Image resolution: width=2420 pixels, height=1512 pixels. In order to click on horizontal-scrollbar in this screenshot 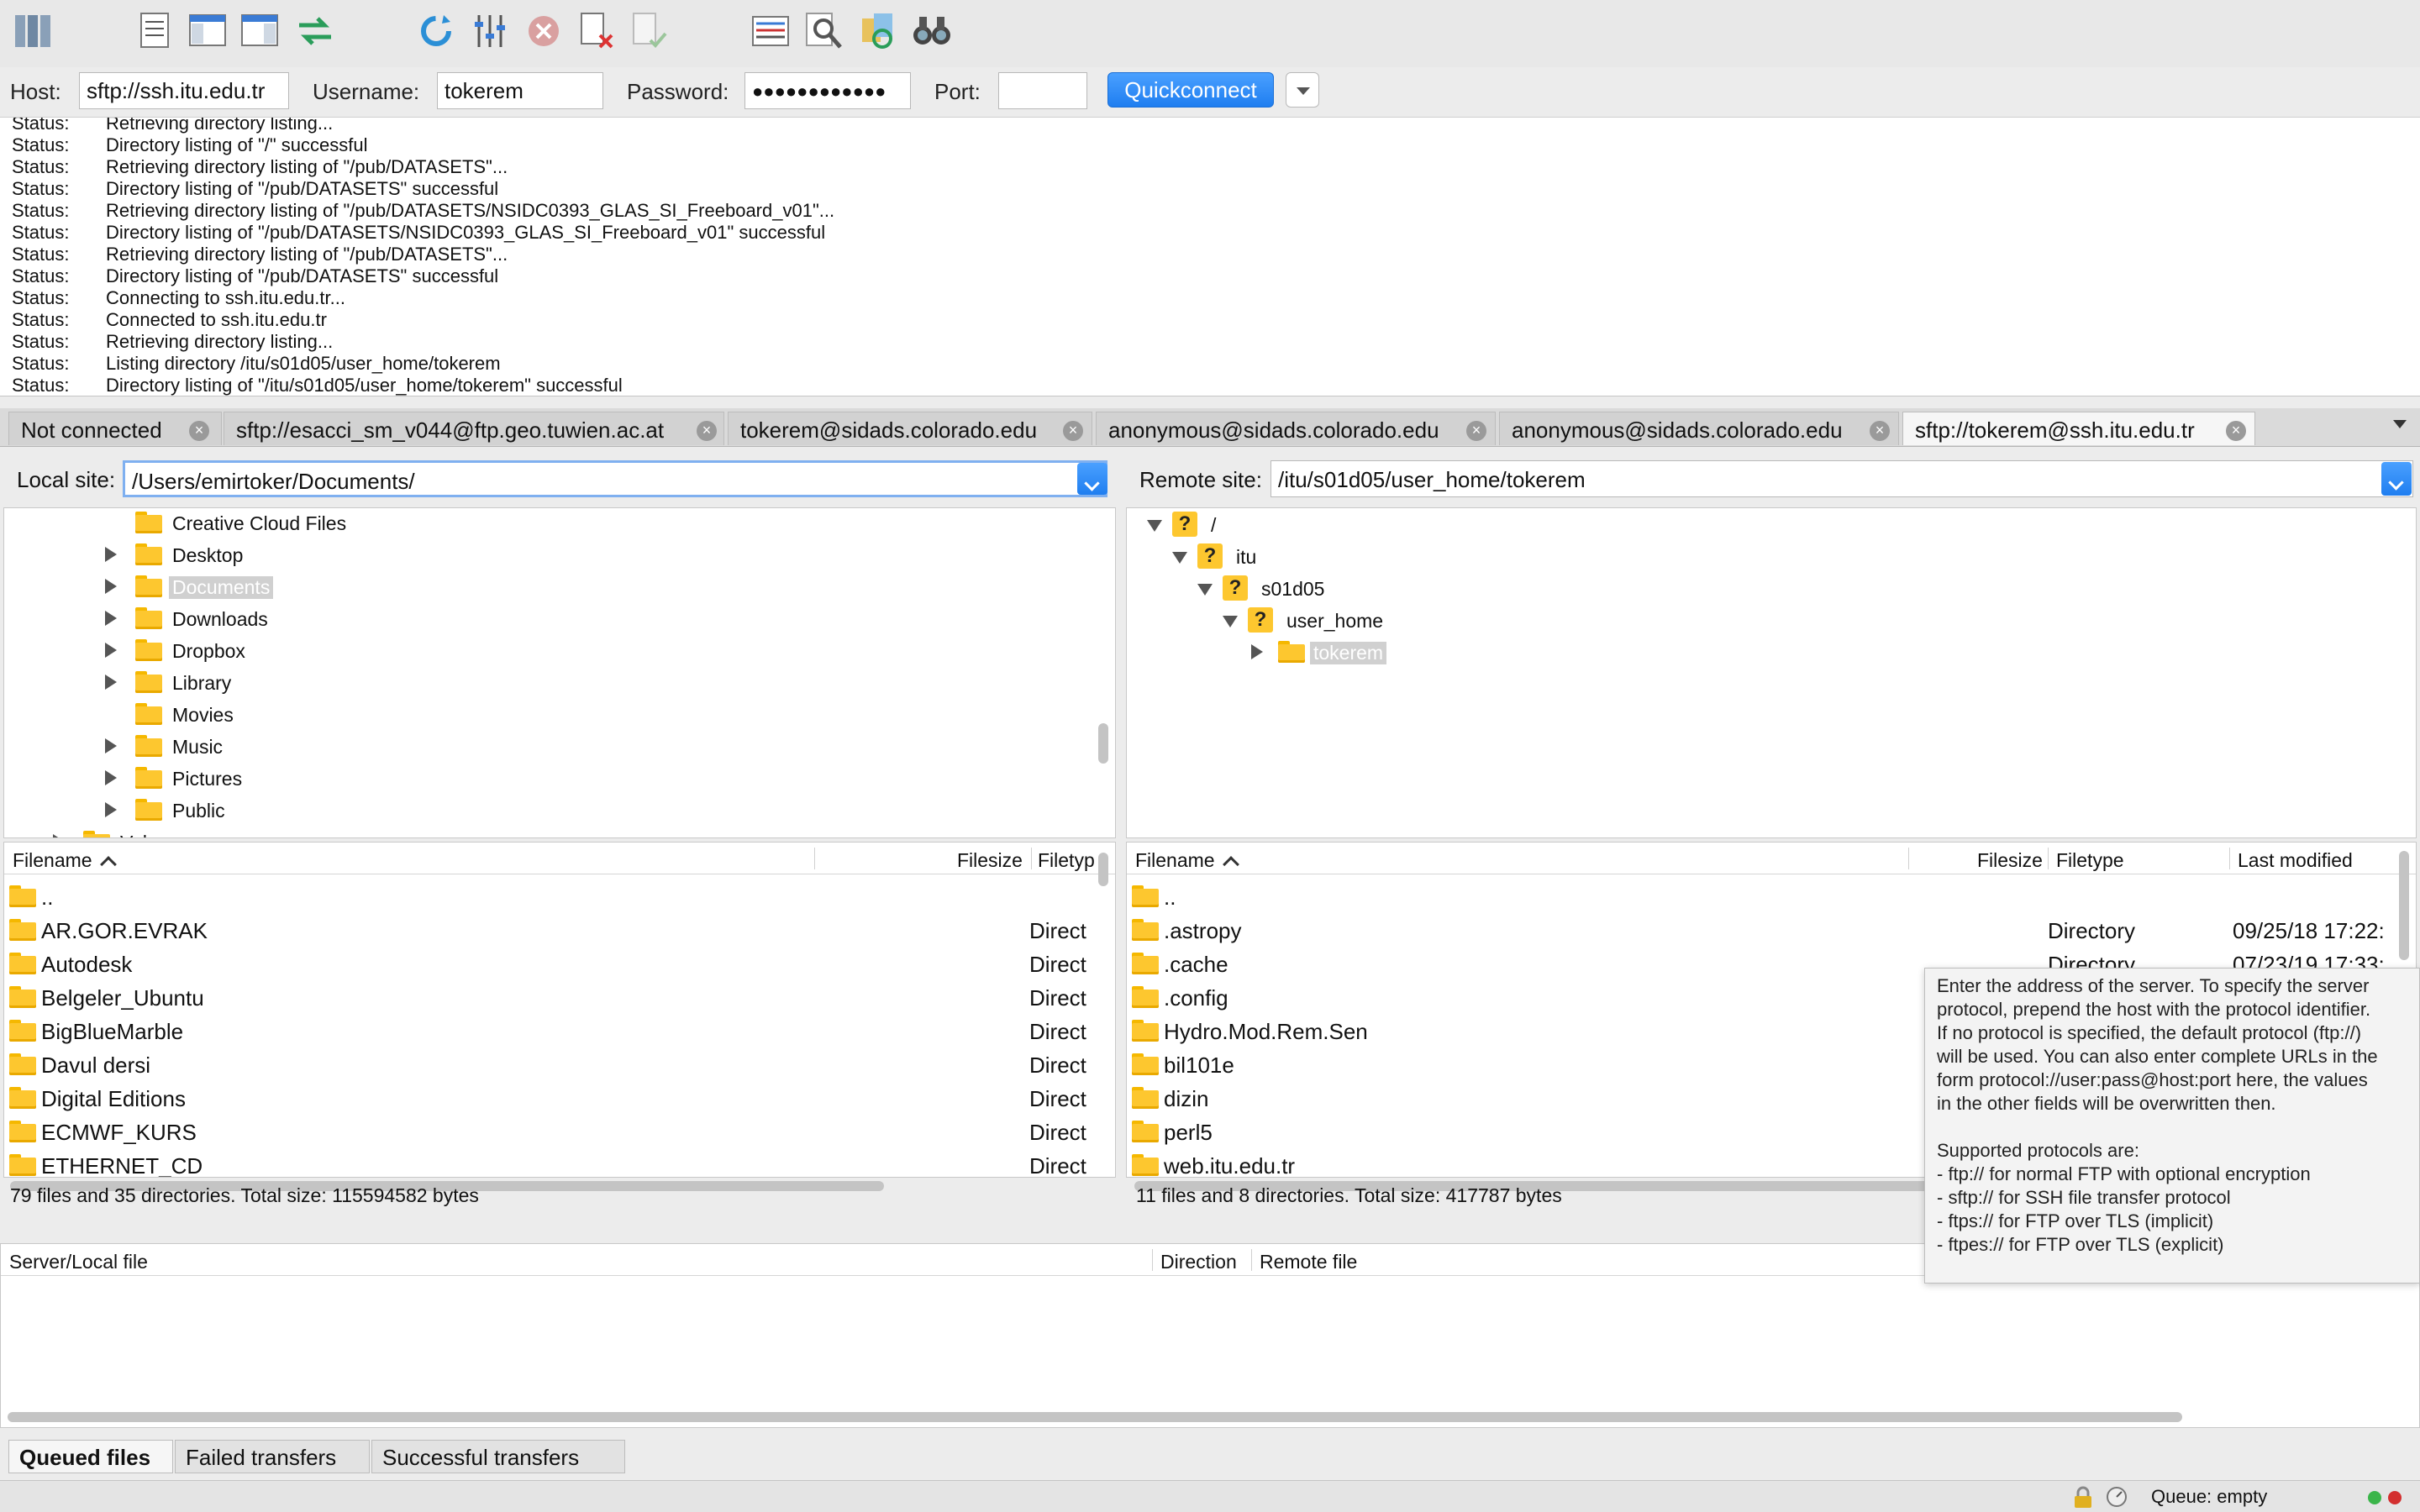, I will do `click(1095, 1417)`.